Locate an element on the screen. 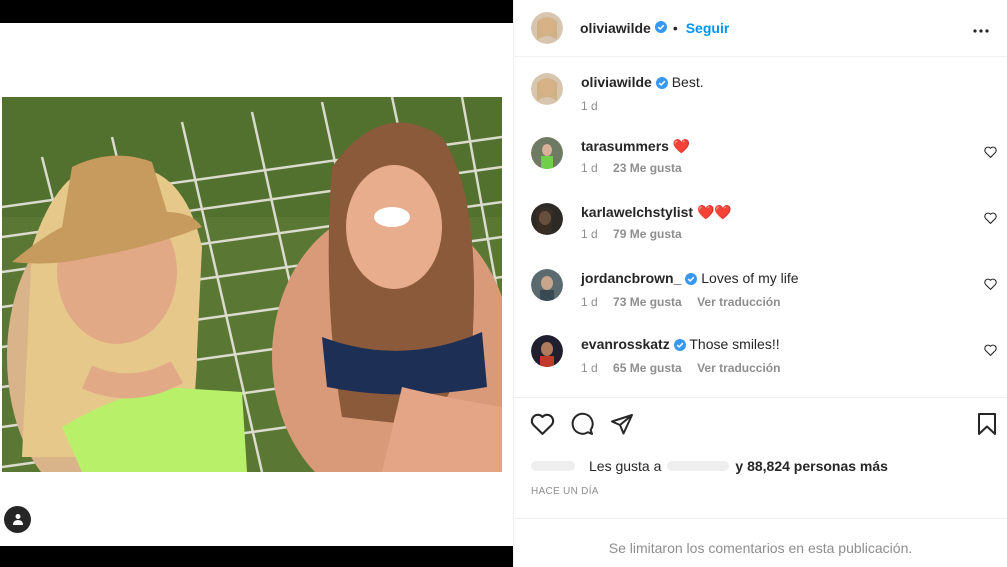  comment-likes: 23 Me gusta is located at coordinates (647, 168).